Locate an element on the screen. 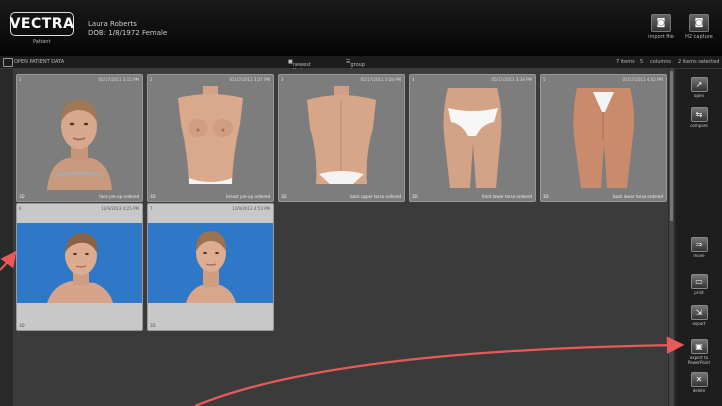 Image resolution: width=722 pixels, height=406 pixels. annotation-arrow-to-powerpoint is located at coordinates (439, 371).